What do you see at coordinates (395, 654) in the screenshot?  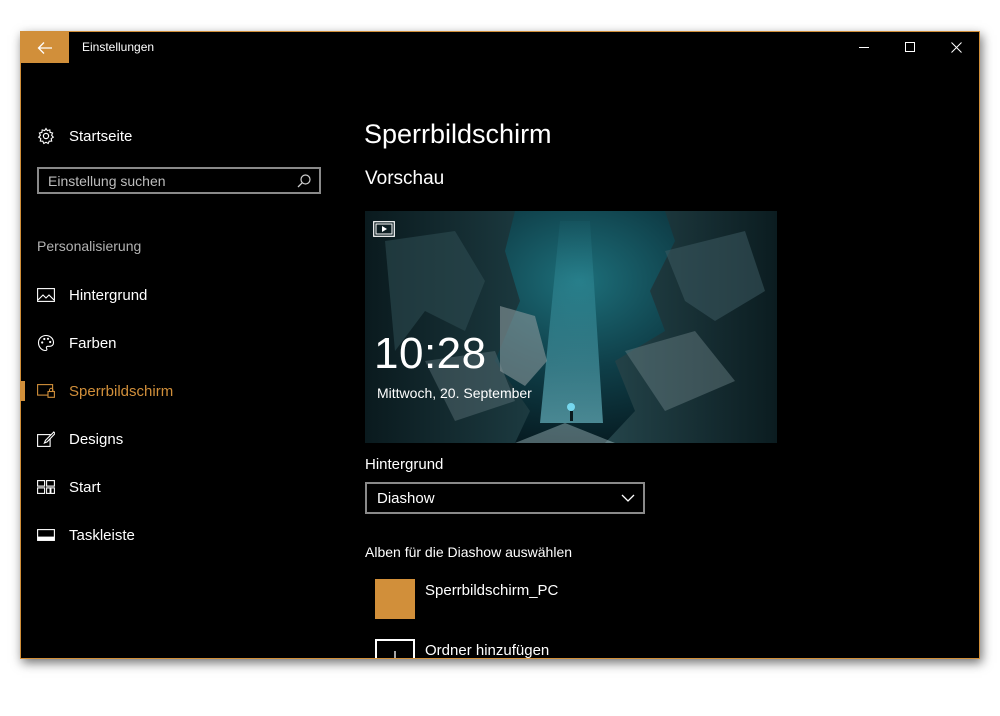 I see `plus-icon` at bounding box center [395, 654].